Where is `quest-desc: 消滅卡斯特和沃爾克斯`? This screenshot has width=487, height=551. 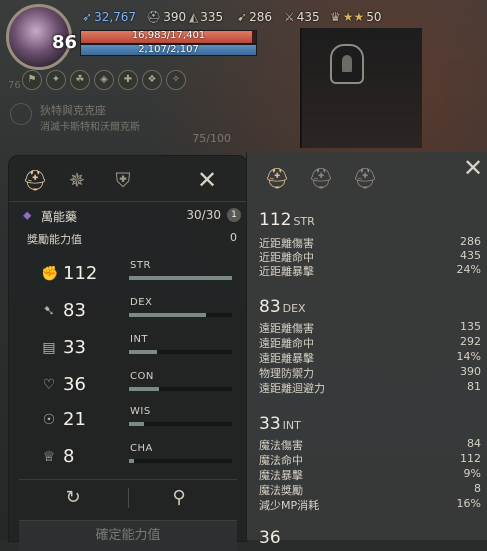
quest-desc: 消滅卡斯特和沃爾克斯 is located at coordinates (90, 127).